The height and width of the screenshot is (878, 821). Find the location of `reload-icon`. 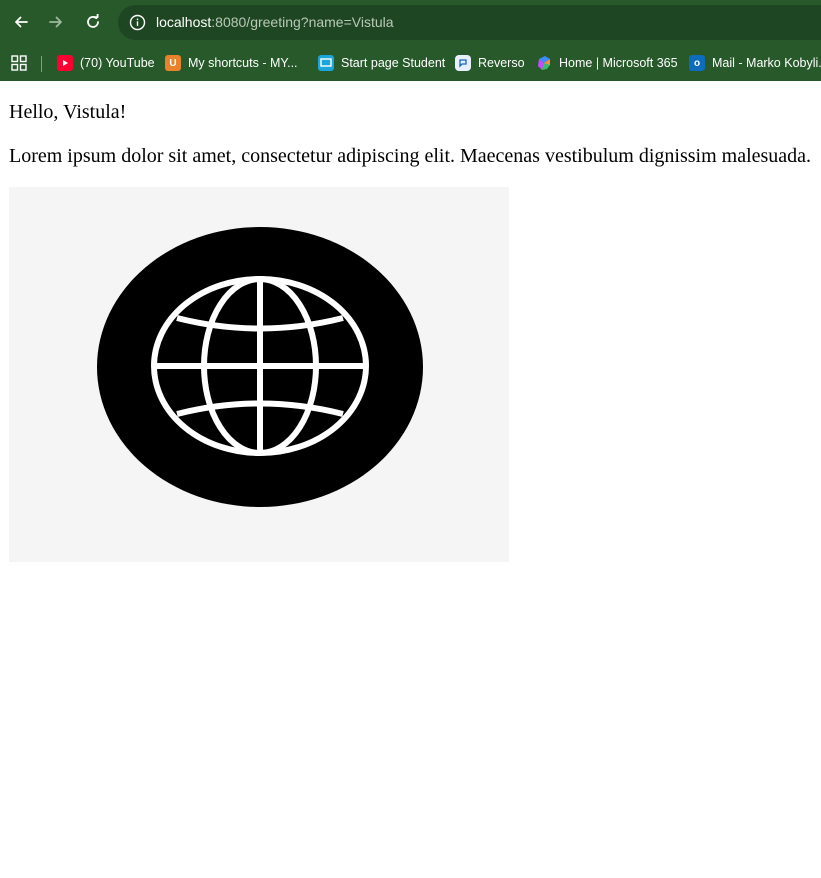

reload-icon is located at coordinates (93, 21).